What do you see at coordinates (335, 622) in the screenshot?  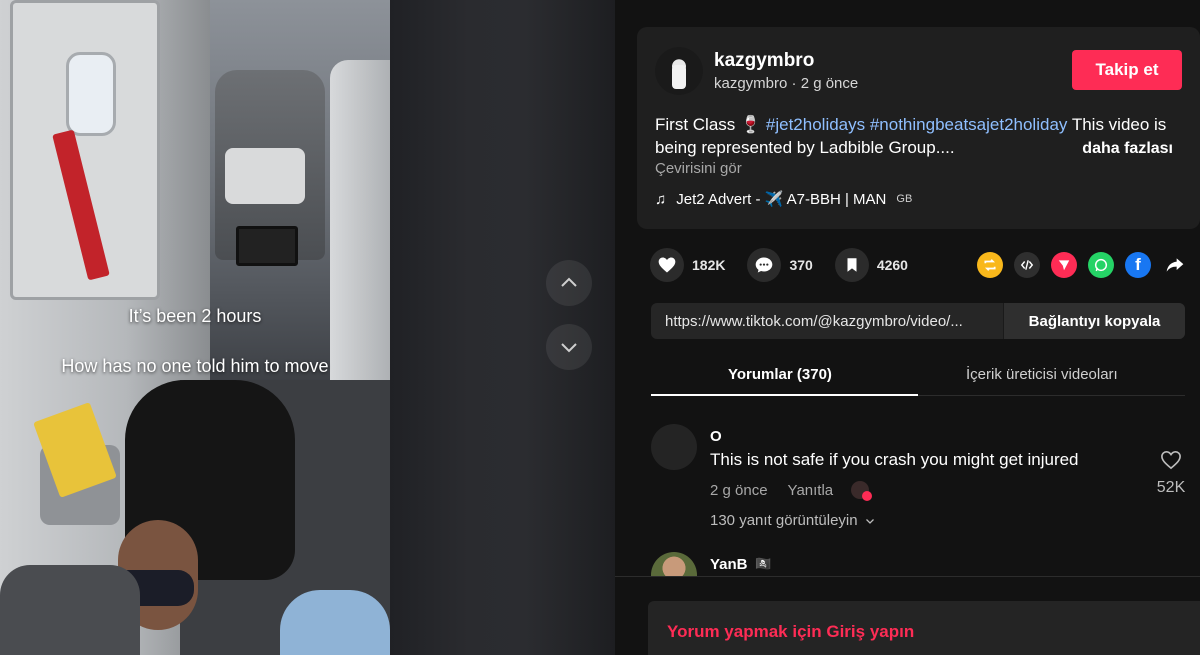 I see `video-scene-knee` at bounding box center [335, 622].